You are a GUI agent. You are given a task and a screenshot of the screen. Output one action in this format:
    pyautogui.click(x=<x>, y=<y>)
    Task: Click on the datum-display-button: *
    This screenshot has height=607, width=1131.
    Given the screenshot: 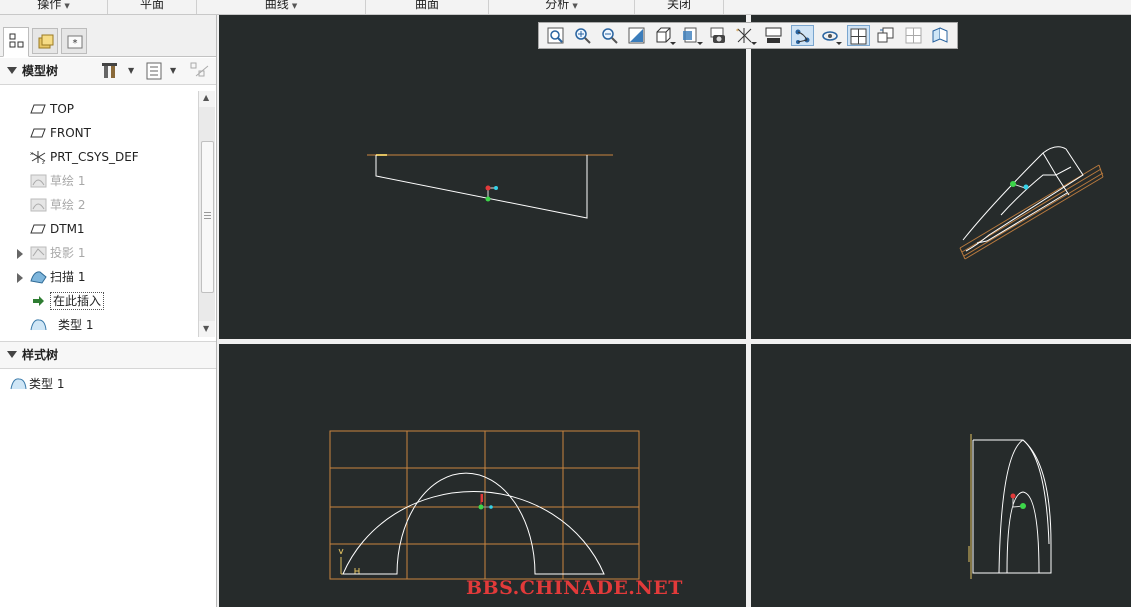 What is the action you would take?
    pyautogui.click(x=745, y=35)
    